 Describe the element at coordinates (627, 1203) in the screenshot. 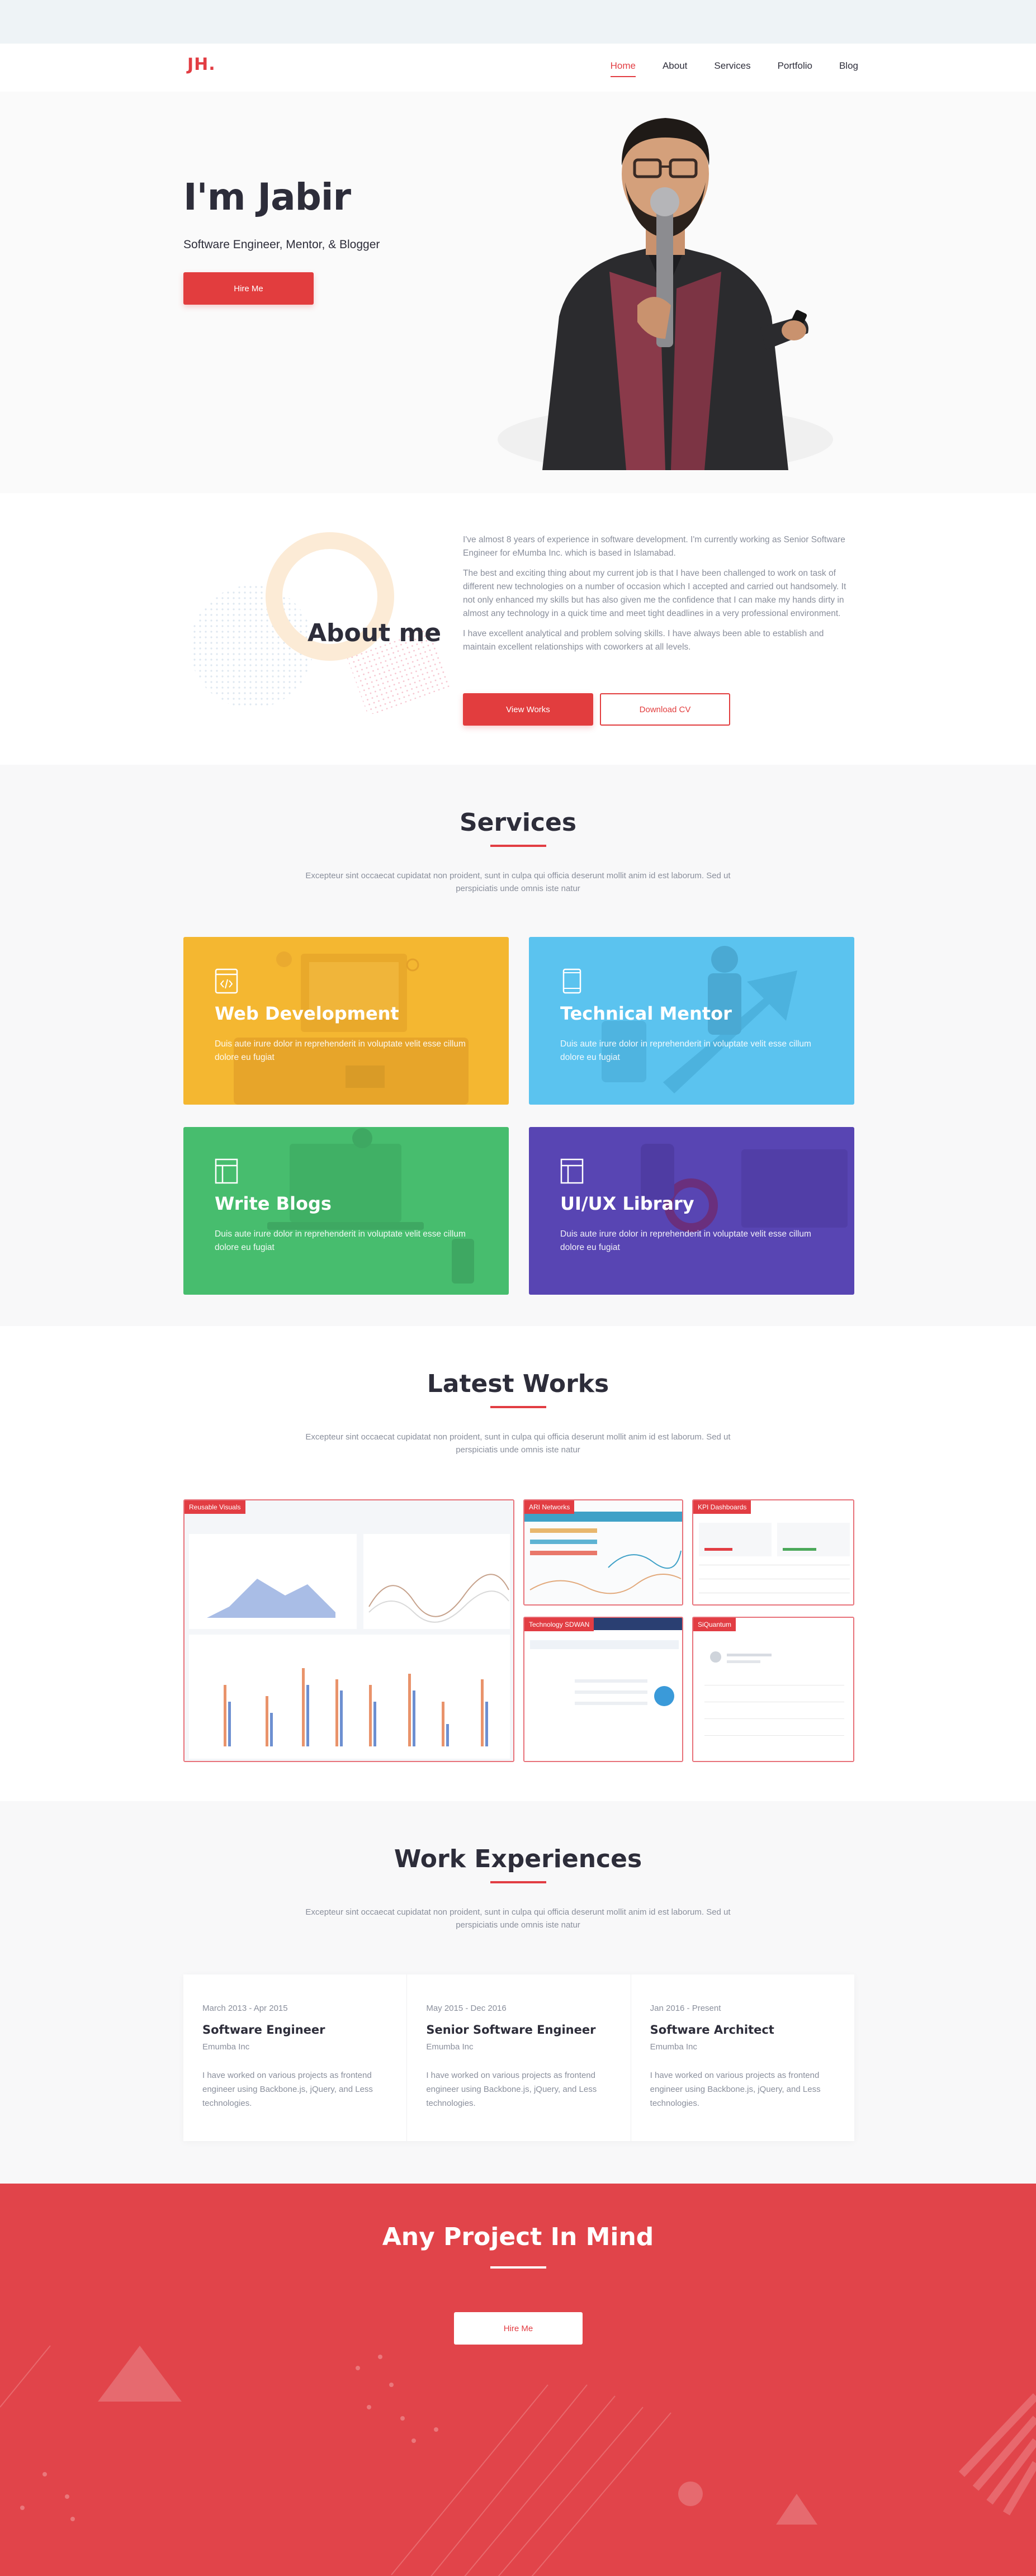

I see `service-card-title: UI/UX Library` at that location.